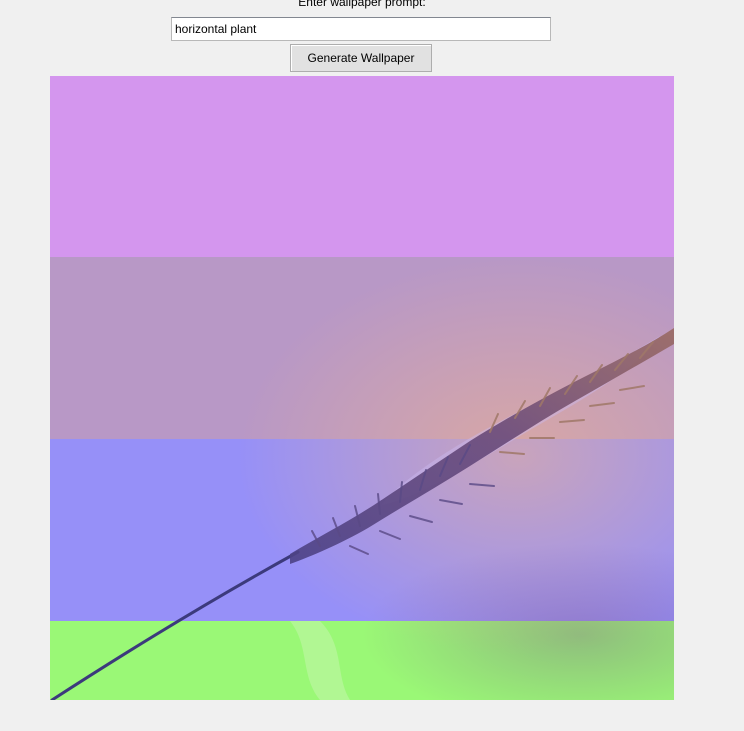 This screenshot has height=731, width=744. What do you see at coordinates (362, 4) in the screenshot?
I see `prompt-label: Enter wallpaper prompt:` at bounding box center [362, 4].